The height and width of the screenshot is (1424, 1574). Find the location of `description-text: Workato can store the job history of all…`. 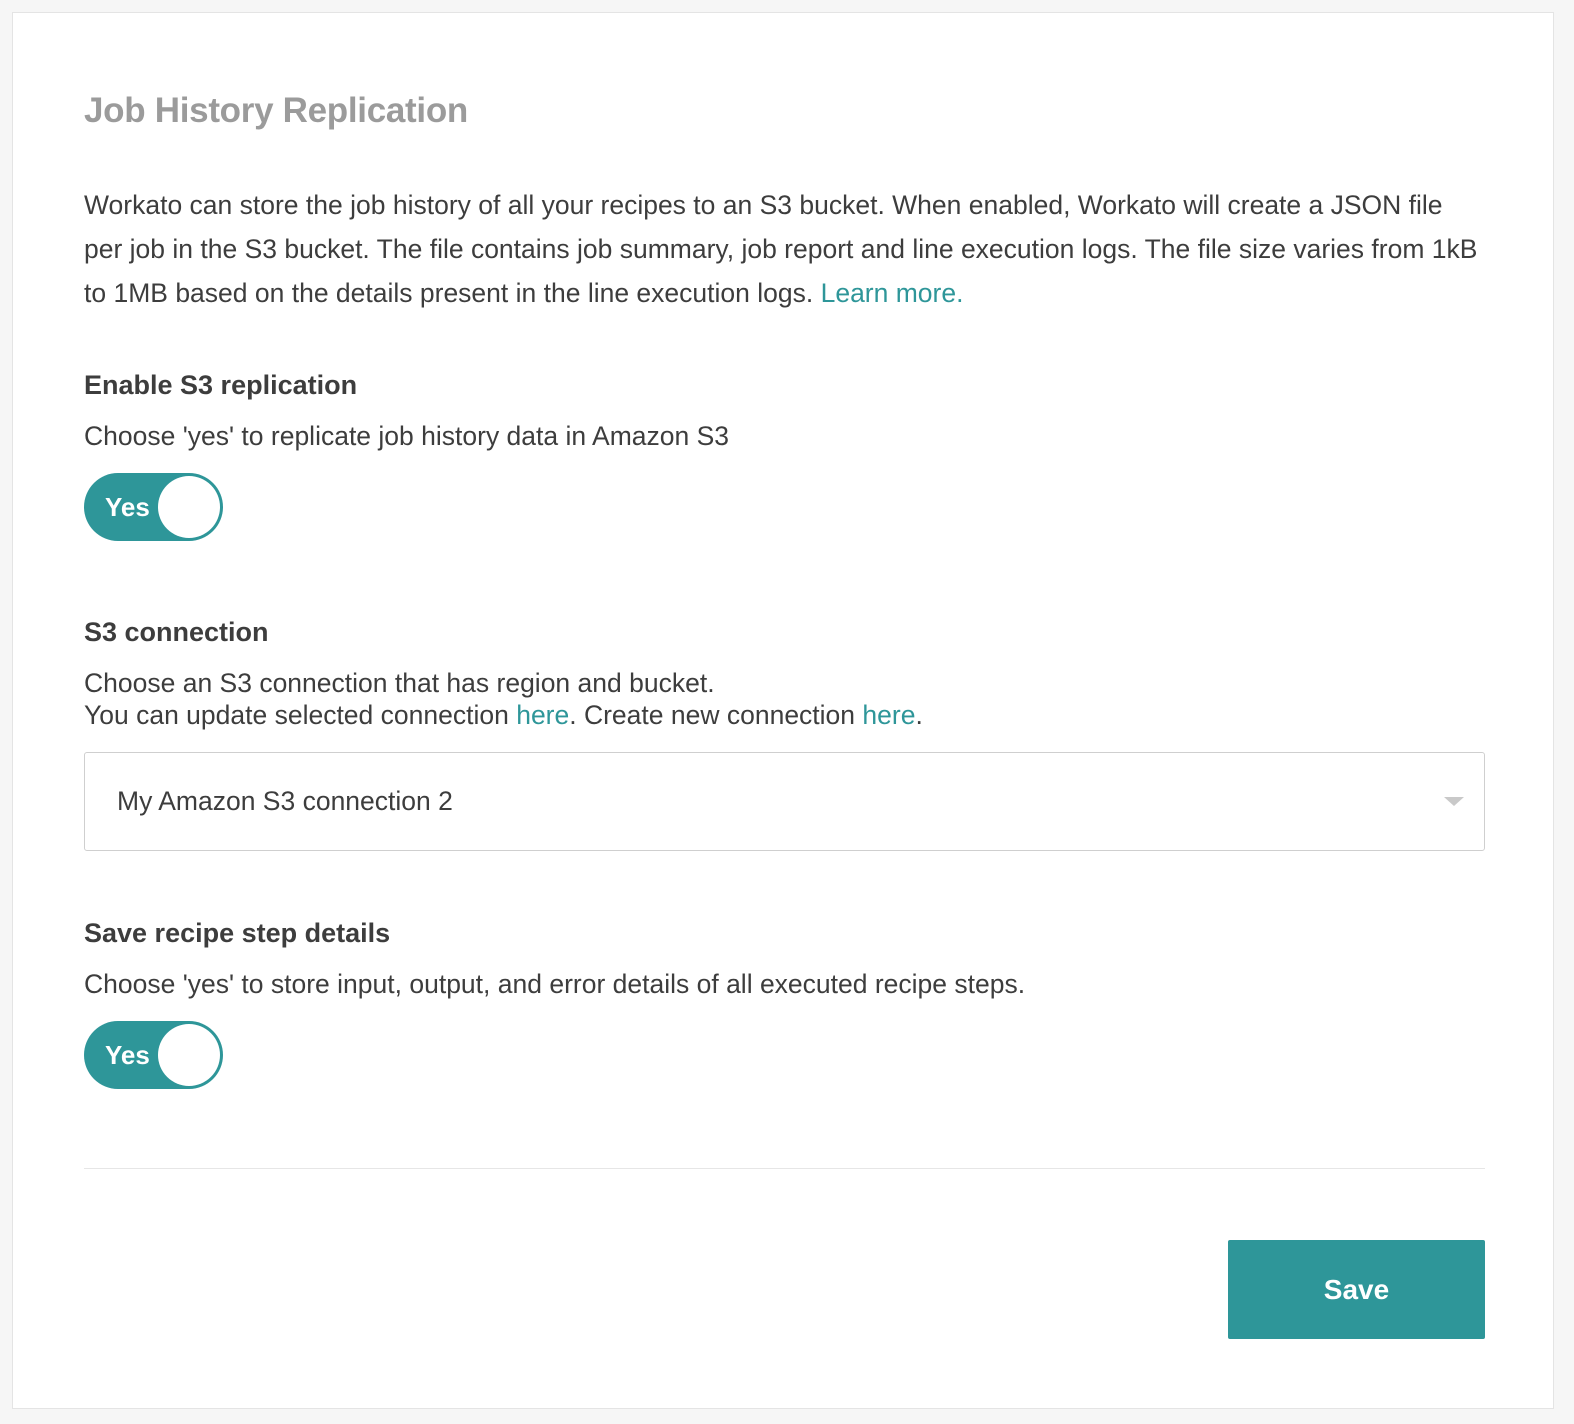

description-text: Workato can store the job history of all… is located at coordinates (781, 249).